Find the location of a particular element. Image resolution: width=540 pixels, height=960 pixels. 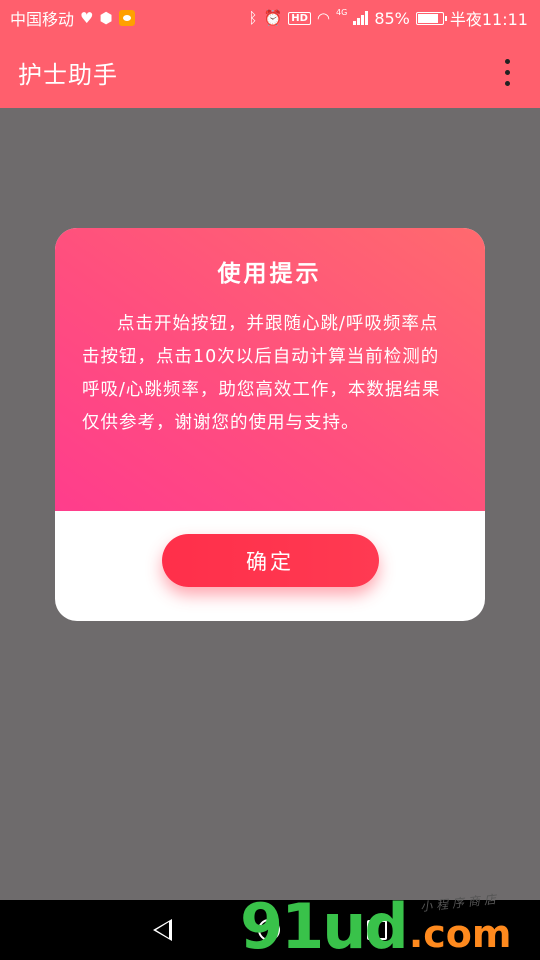

alarm-icon: ⏰ is located at coordinates (273, 17).